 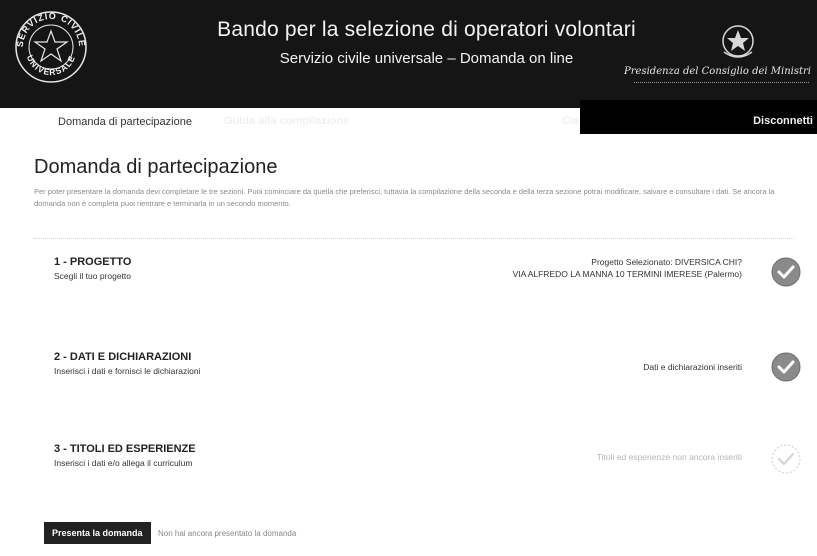 What do you see at coordinates (125, 122) in the screenshot?
I see `tab-application: Domanda di partecipazione` at bounding box center [125, 122].